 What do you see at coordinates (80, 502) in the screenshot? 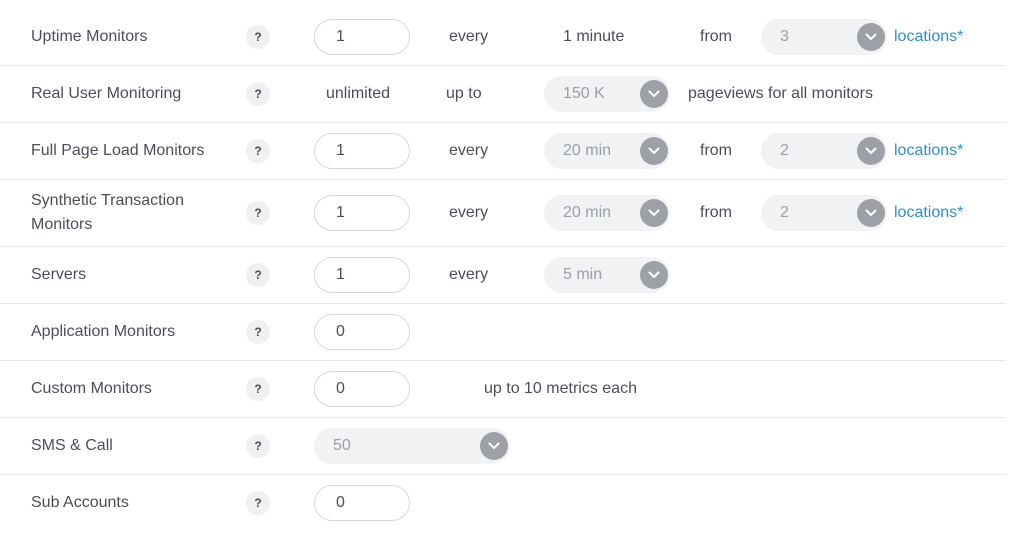
I see `row-label: Sub Accounts` at bounding box center [80, 502].